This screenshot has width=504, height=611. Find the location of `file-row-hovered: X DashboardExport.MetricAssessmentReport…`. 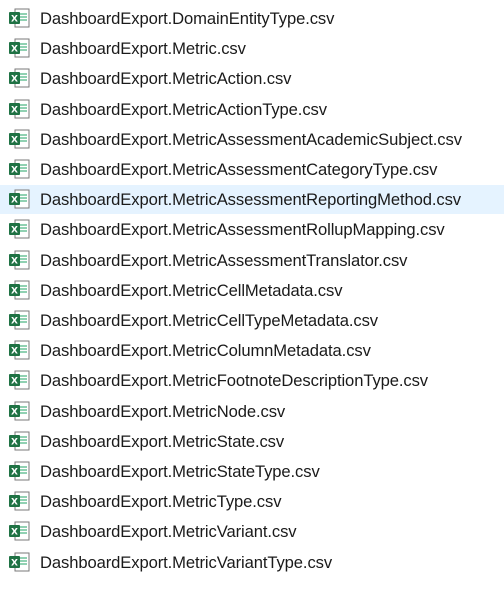

file-row-hovered: X DashboardExport.MetricAssessmentReport… is located at coordinates (252, 200).